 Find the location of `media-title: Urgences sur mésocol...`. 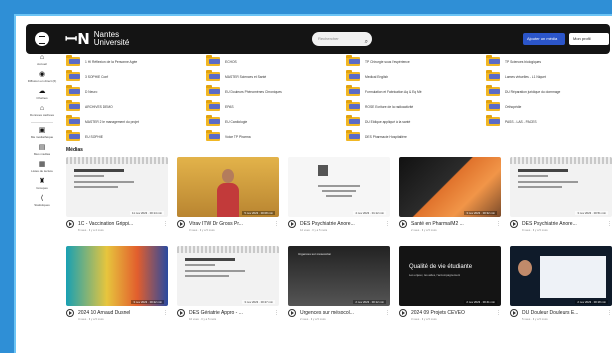

media-title: Urgences sur mésocol... is located at coordinates (342, 313).